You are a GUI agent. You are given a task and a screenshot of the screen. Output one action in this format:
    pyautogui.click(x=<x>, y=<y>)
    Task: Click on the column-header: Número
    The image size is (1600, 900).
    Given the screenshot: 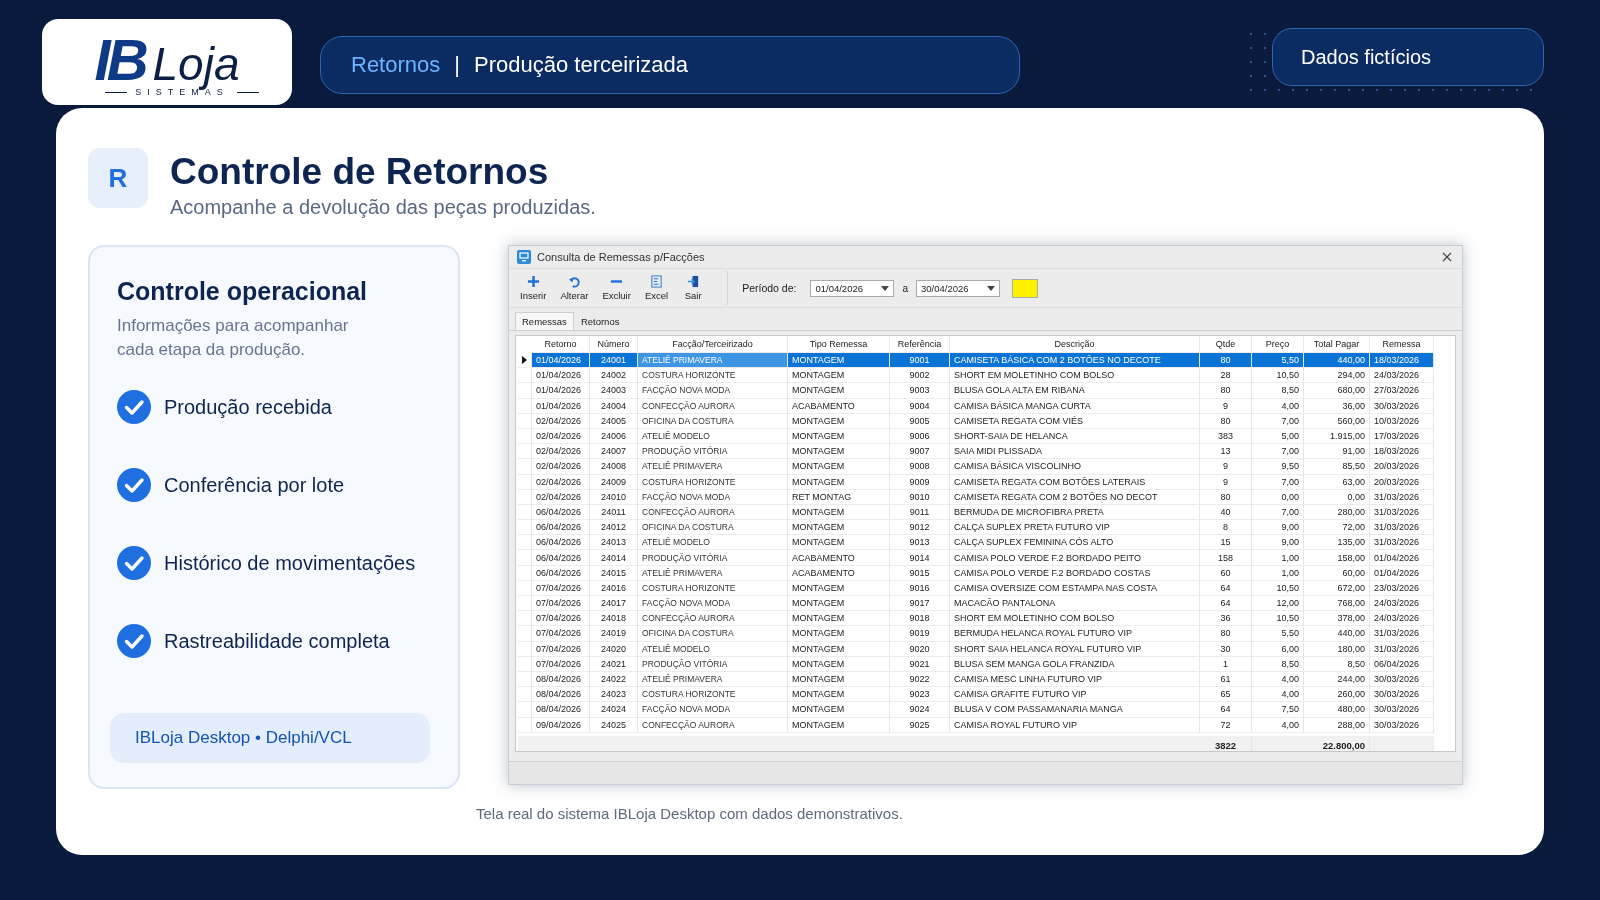 What is the action you would take?
    pyautogui.click(x=614, y=344)
    